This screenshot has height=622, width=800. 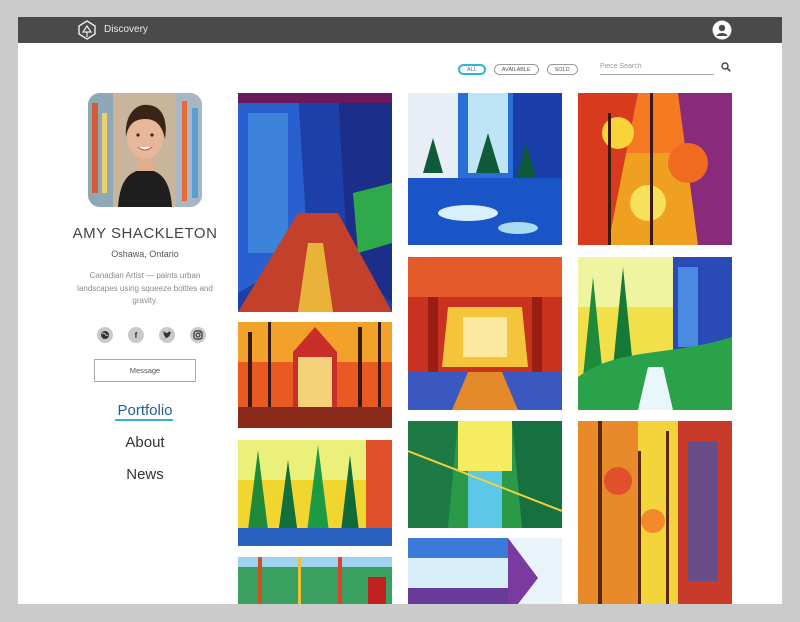 What do you see at coordinates (105, 335) in the screenshot?
I see `globe-icon` at bounding box center [105, 335].